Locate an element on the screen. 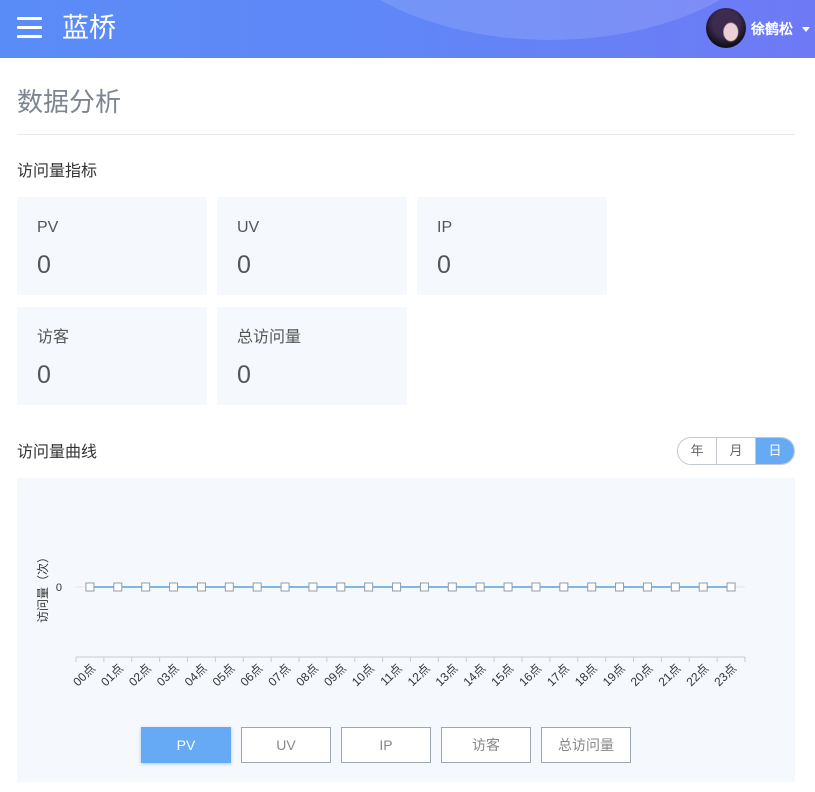 This screenshot has height=792, width=815. metric-card-label: 总访问量 is located at coordinates (269, 337).